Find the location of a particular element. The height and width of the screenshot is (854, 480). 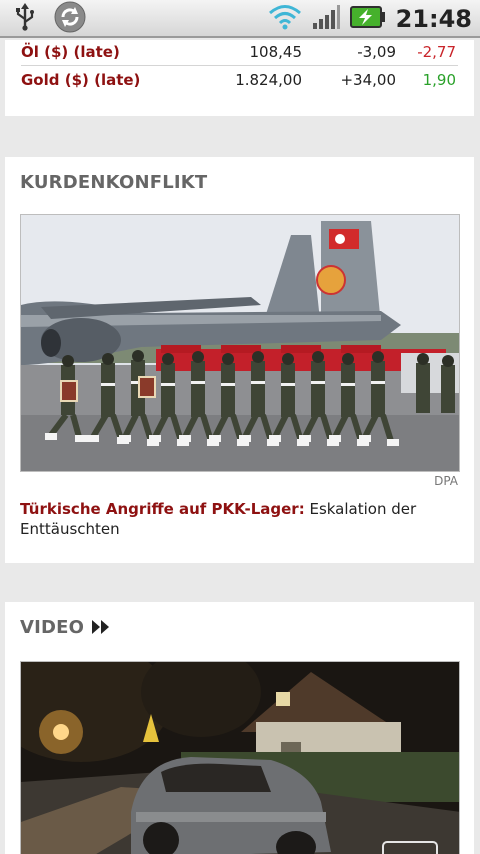

video-section-title: VIDEO is located at coordinates (65, 628).